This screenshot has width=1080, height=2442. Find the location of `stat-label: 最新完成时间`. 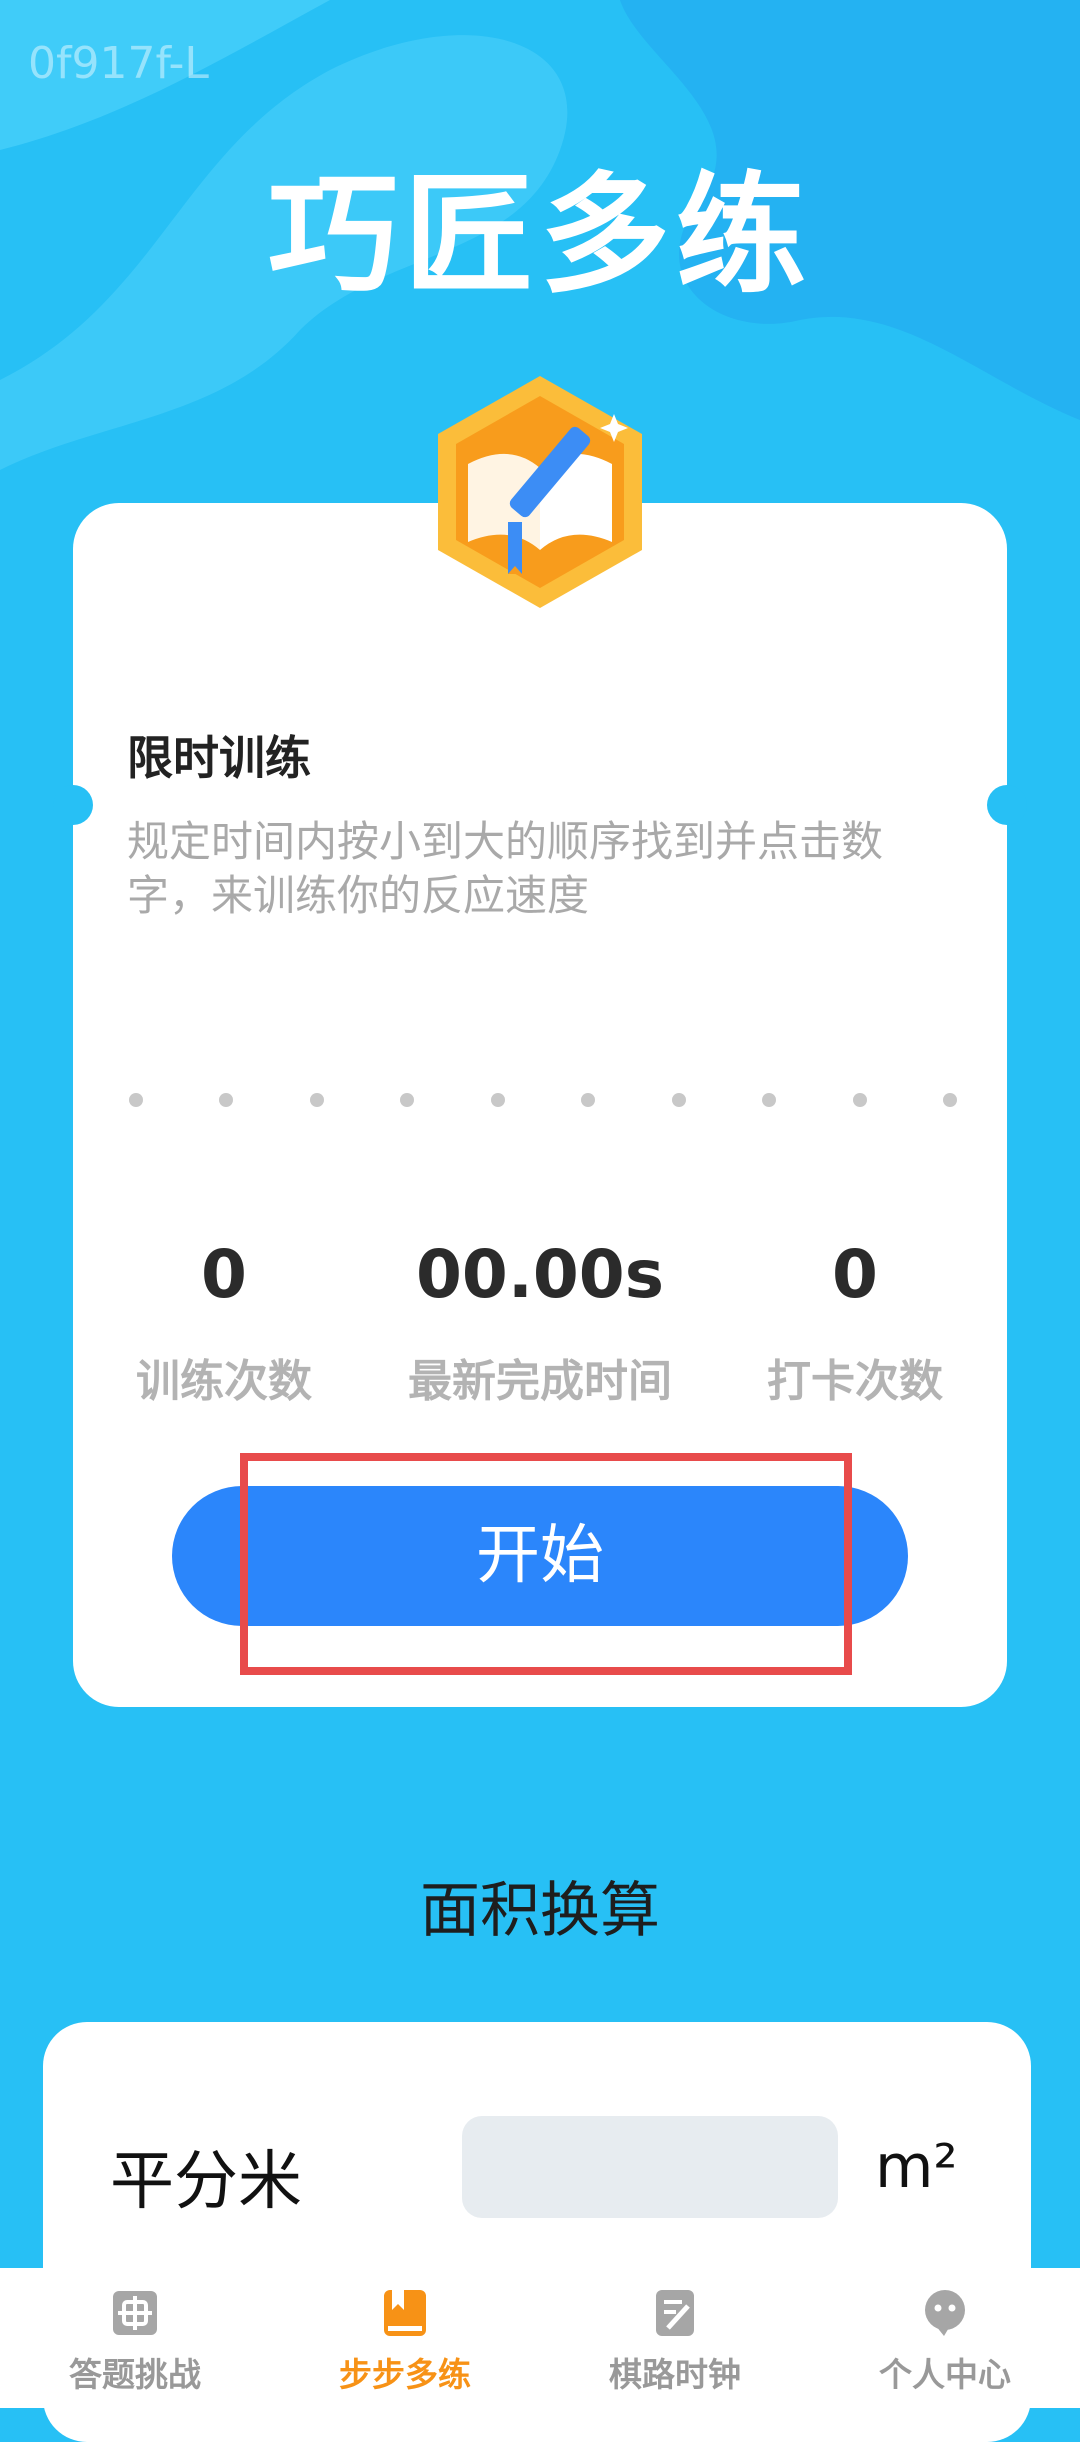

stat-label: 最新完成时间 is located at coordinates (540, 1381).